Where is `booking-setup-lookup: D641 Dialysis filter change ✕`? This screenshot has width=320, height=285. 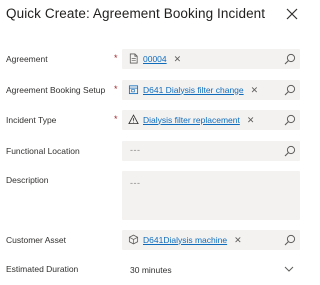
booking-setup-lookup: D641 Dialysis filter change ✕ is located at coordinates (211, 90).